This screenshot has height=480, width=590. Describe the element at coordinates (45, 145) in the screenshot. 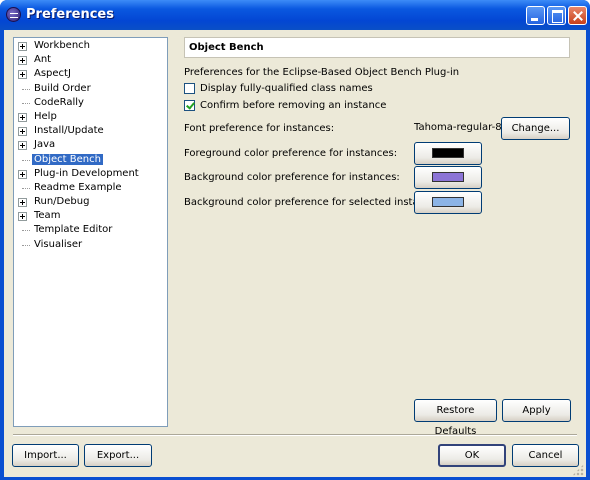

I see `tree-item-label: Java` at that location.